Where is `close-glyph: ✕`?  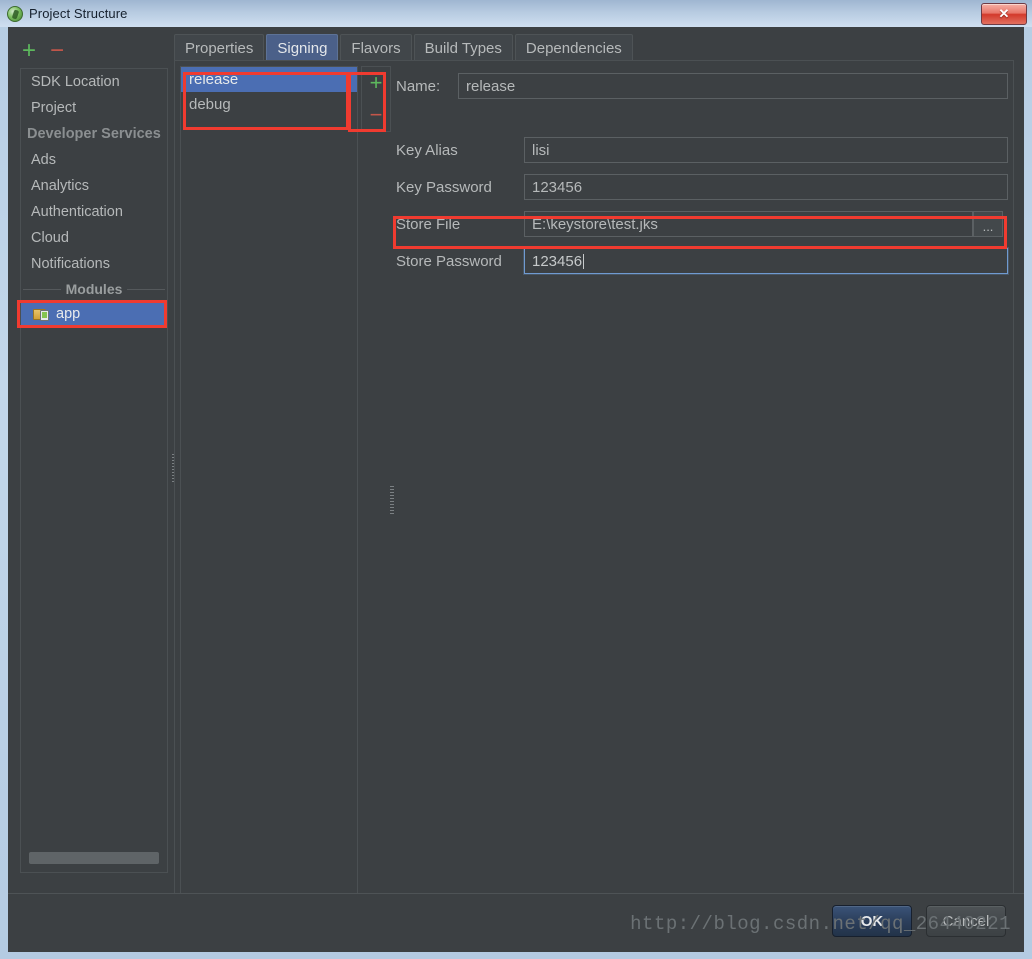
close-glyph: ✕ is located at coordinates (1004, 13).